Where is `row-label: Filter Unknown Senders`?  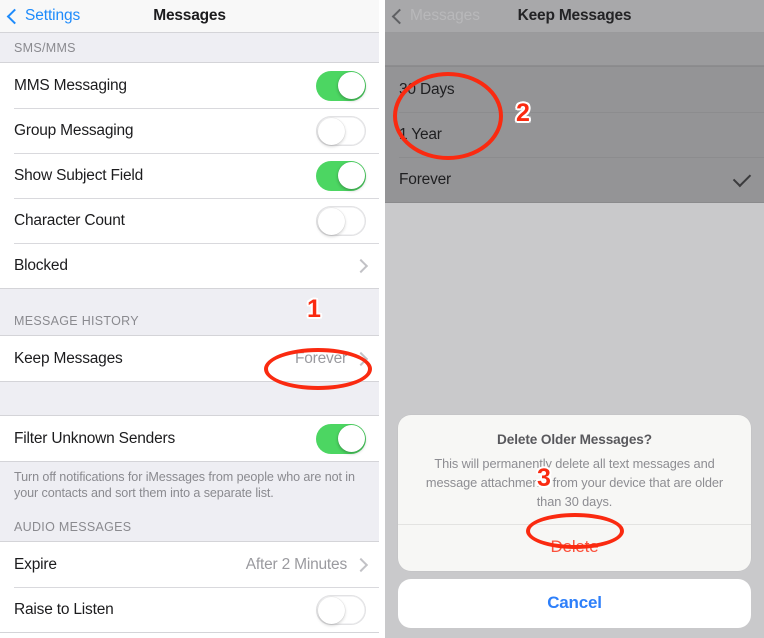
row-label: Filter Unknown Senders is located at coordinates (95, 438).